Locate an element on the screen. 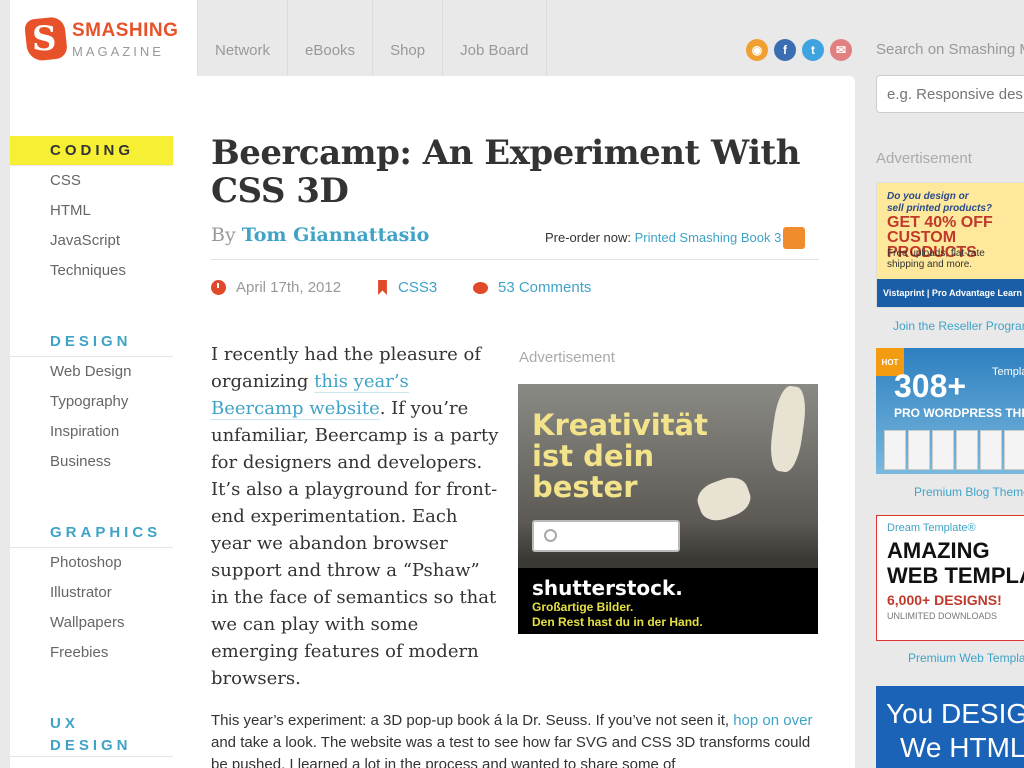 The height and width of the screenshot is (768, 1024). sidebar-item-photoshop: Photoshop is located at coordinates (91, 563).